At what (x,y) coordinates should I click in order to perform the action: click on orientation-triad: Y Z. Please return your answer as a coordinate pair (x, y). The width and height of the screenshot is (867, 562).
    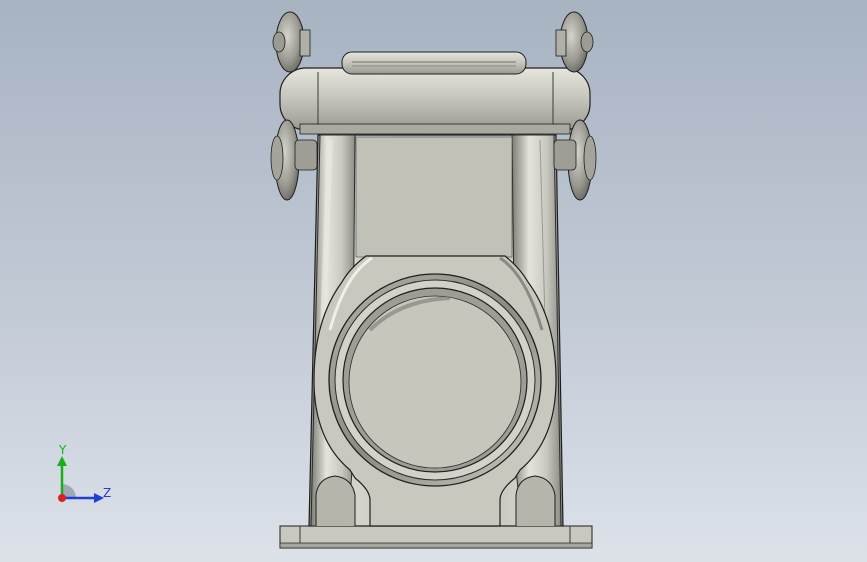
    Looking at the image, I should click on (80, 478).